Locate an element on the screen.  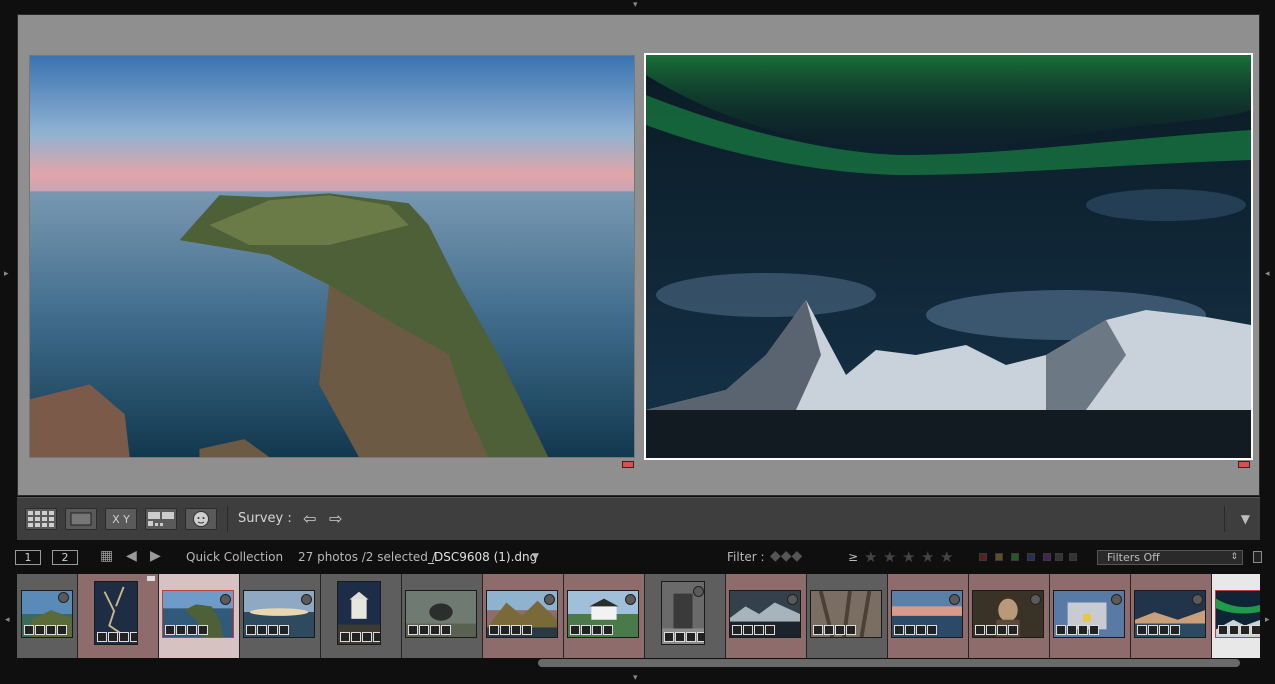
back-arrow-icon: ◀ is located at coordinates (131, 556).